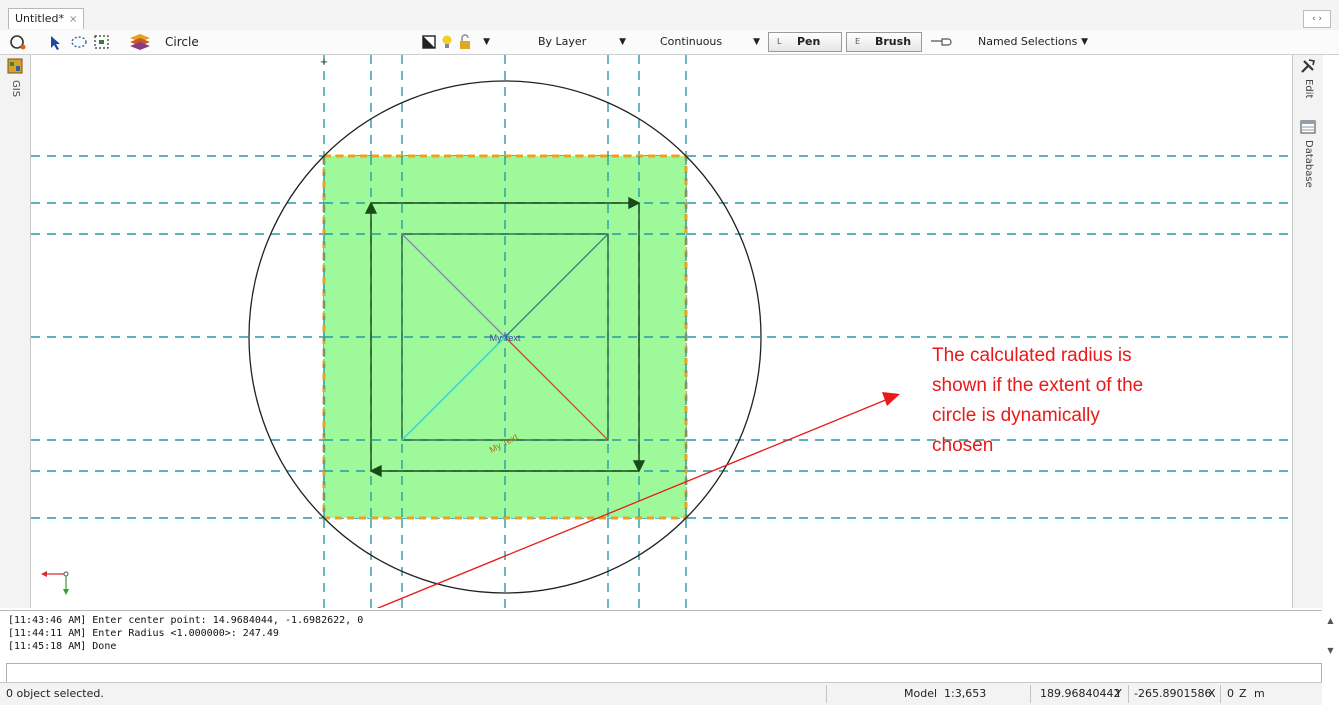  I want to click on coord-z-value: 0, so click(1230, 693).